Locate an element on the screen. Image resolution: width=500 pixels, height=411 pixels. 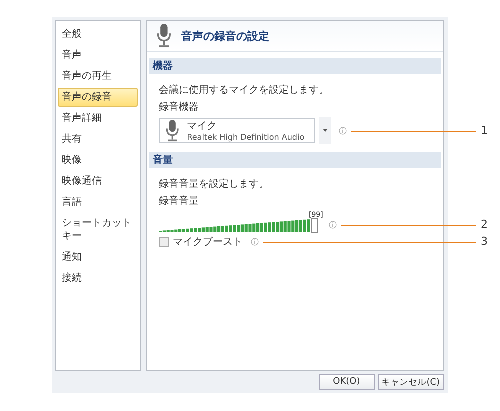
section-description: 録音音量を設定します。 is located at coordinates (214, 184).